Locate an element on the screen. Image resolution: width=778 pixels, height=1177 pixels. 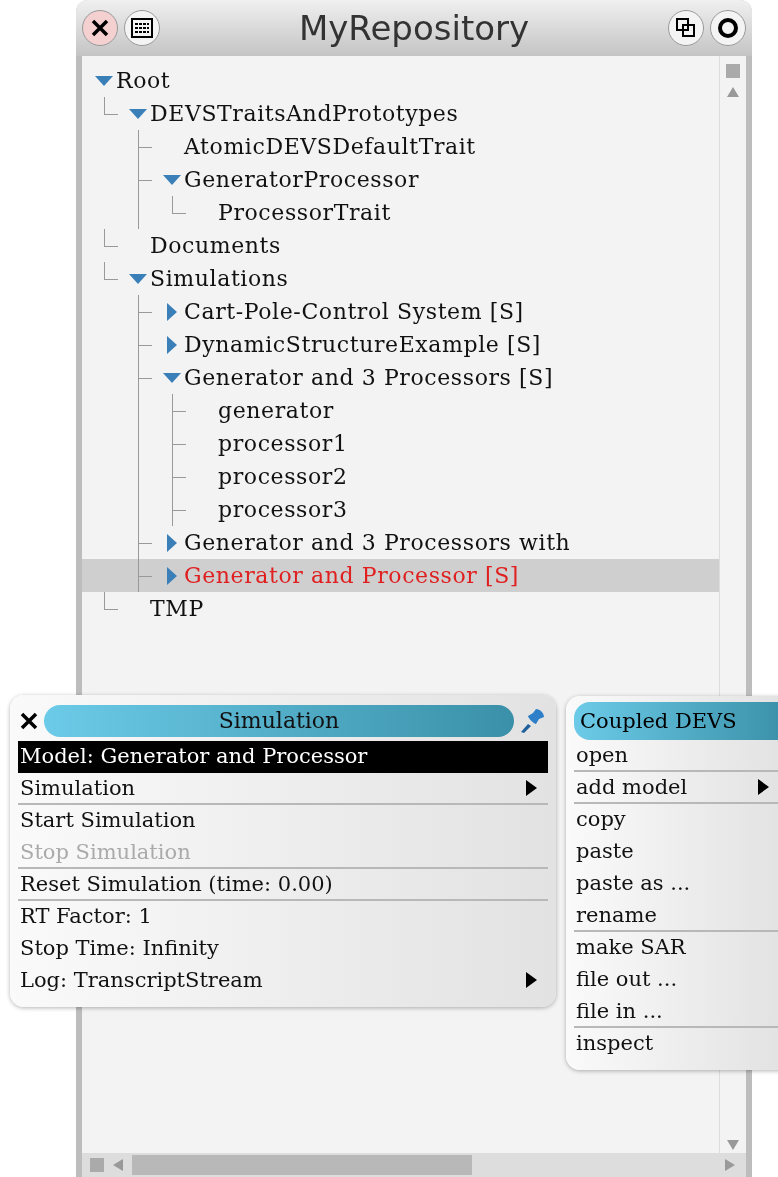
tree-item-label: TMP is located at coordinates (177, 608).